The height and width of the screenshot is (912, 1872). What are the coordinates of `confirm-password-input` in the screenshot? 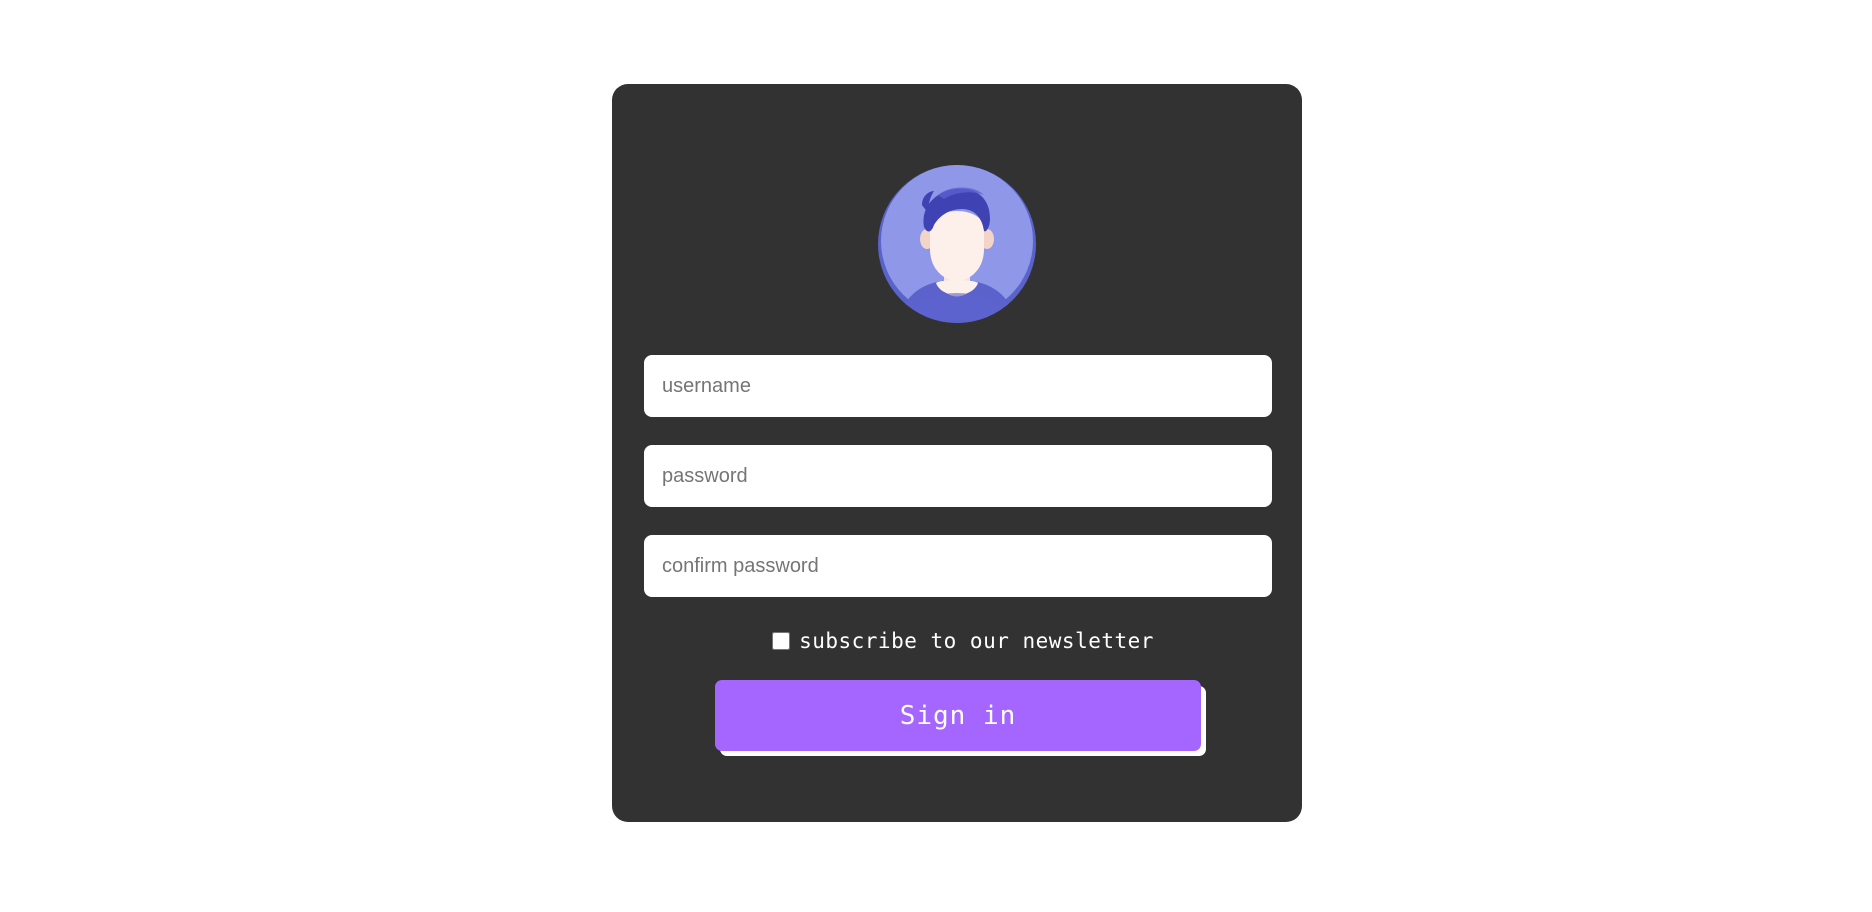 It's located at (958, 566).